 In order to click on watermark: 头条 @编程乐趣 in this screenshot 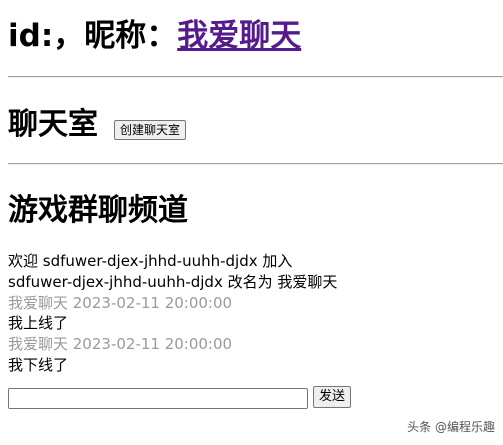, I will do `click(451, 427)`.